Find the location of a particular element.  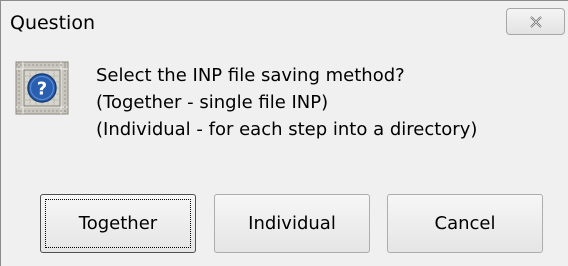

individual-button: Individual is located at coordinates (292, 223).